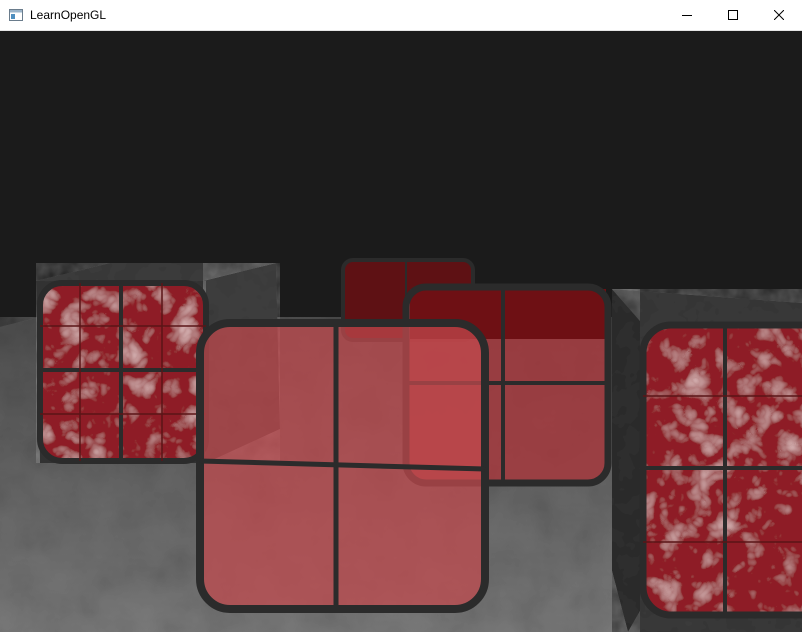  I want to click on window-pane-left, so click(123, 372).